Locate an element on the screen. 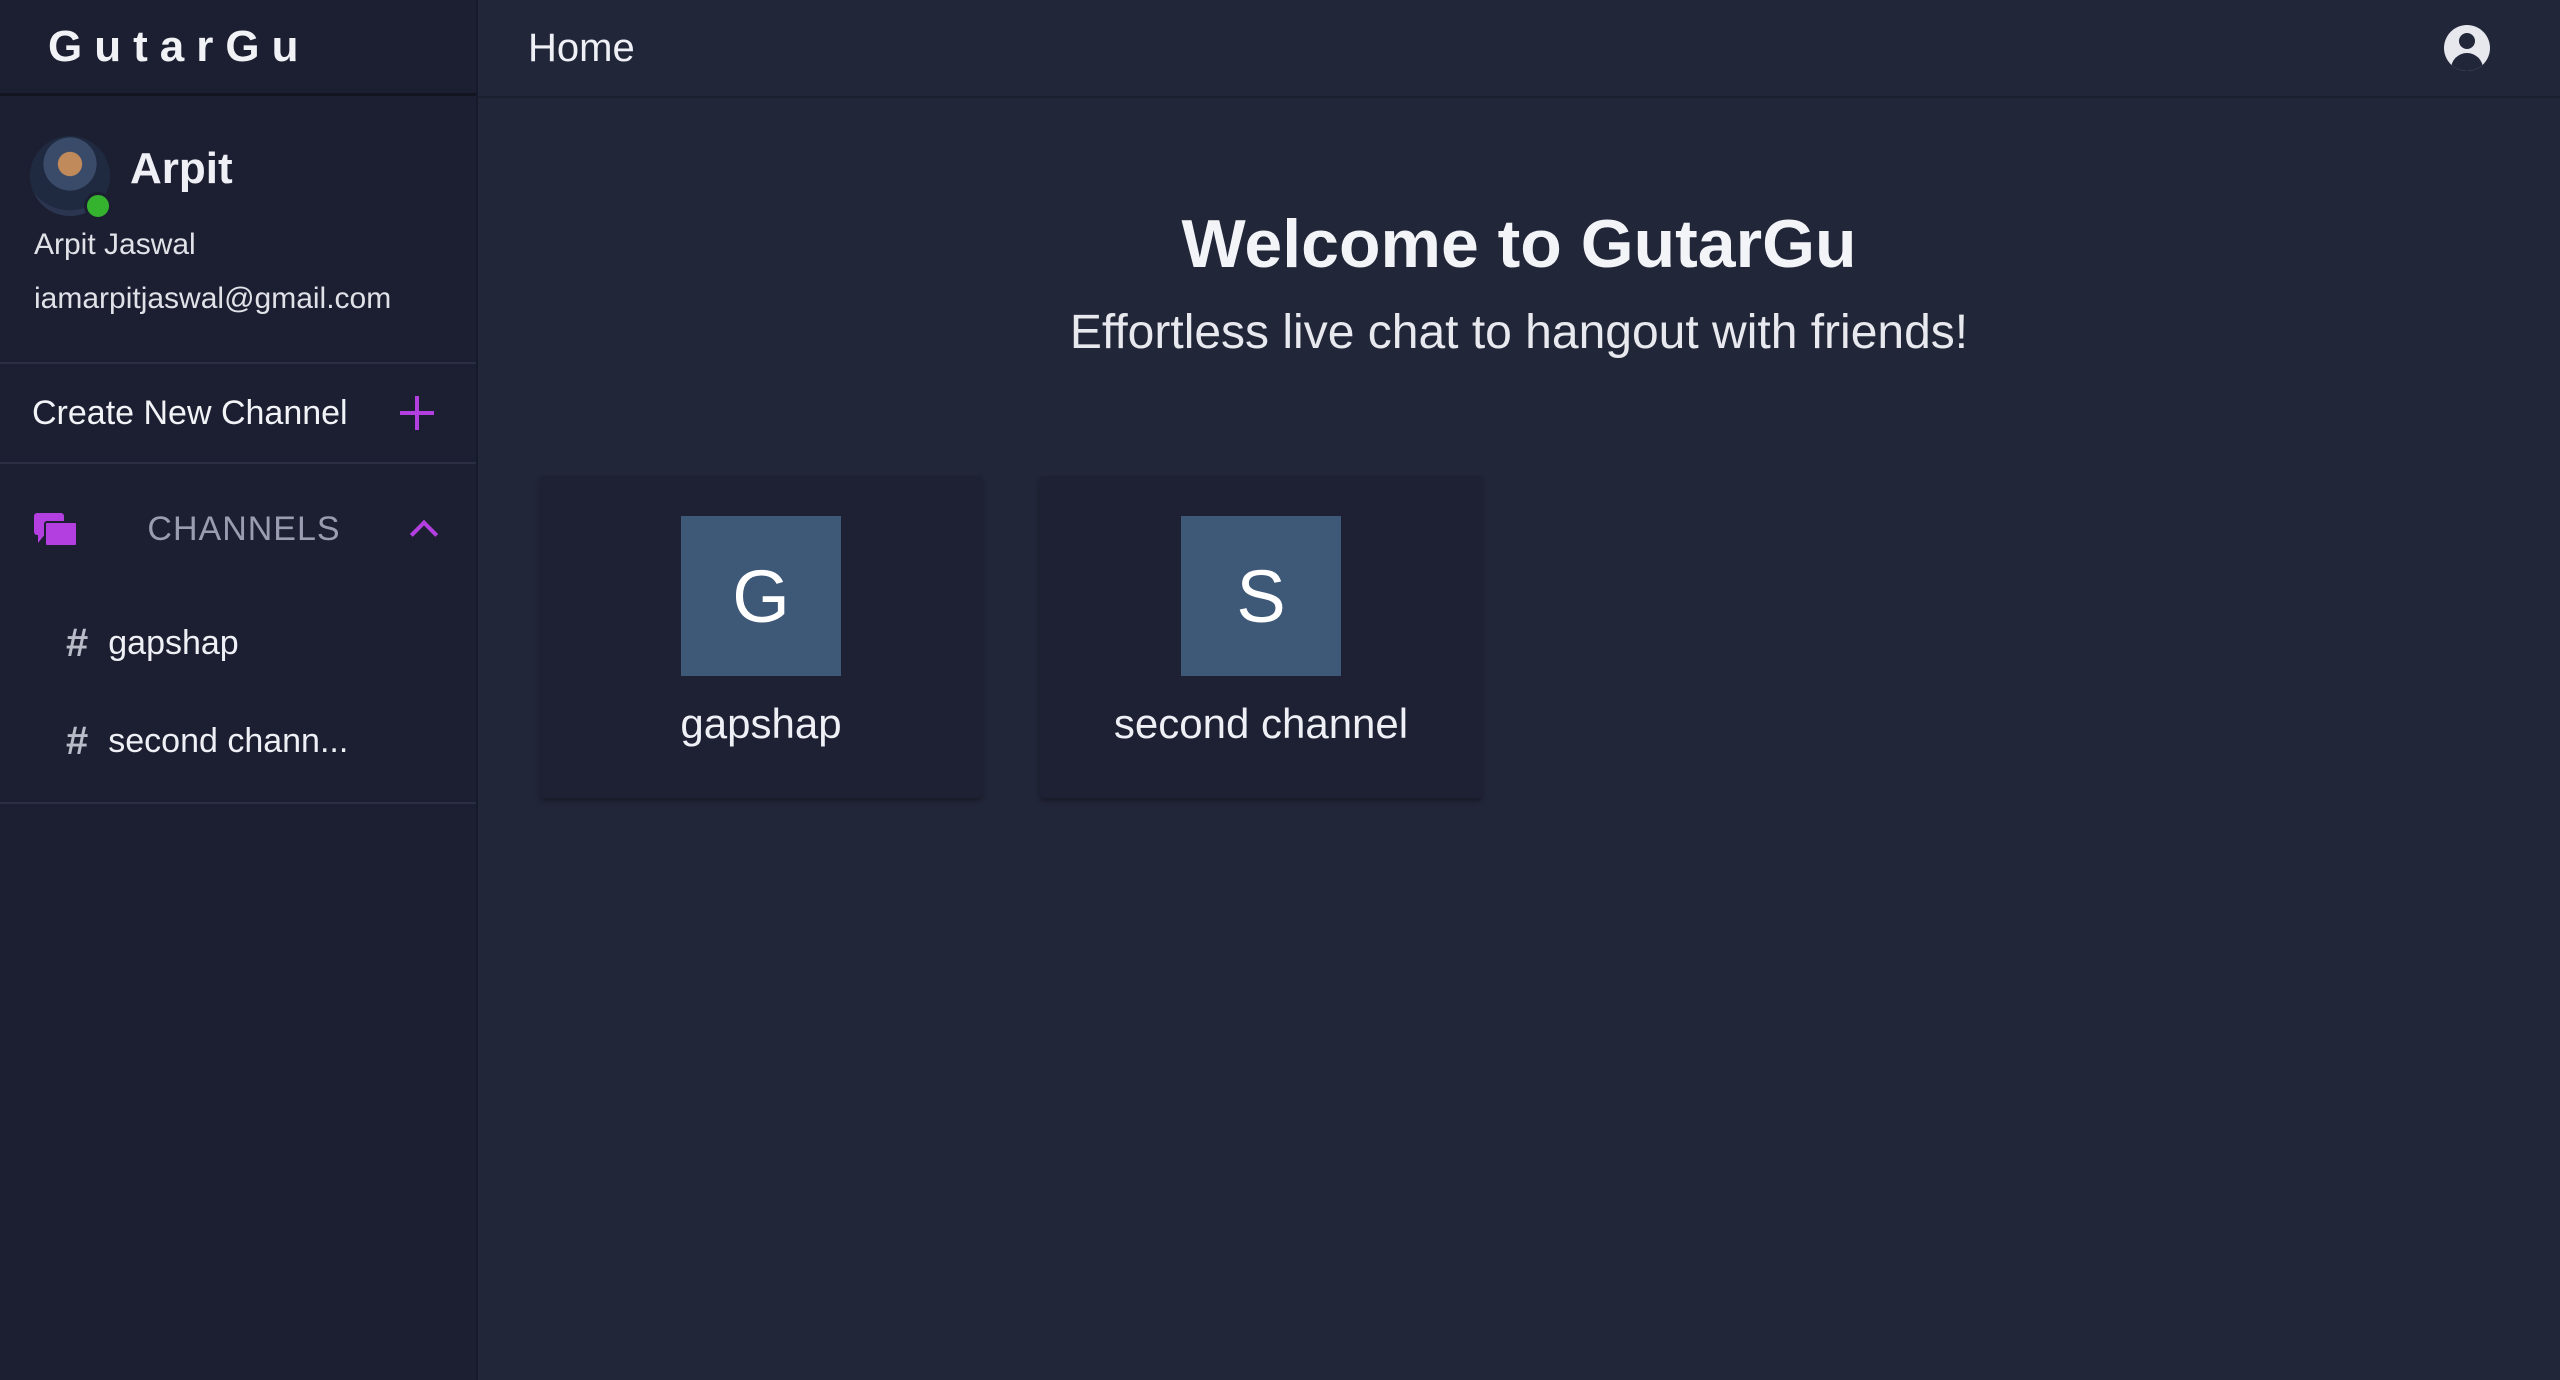 This screenshot has width=2560, height=1380. create-channel-button: Create New Channel is located at coordinates (238, 414).